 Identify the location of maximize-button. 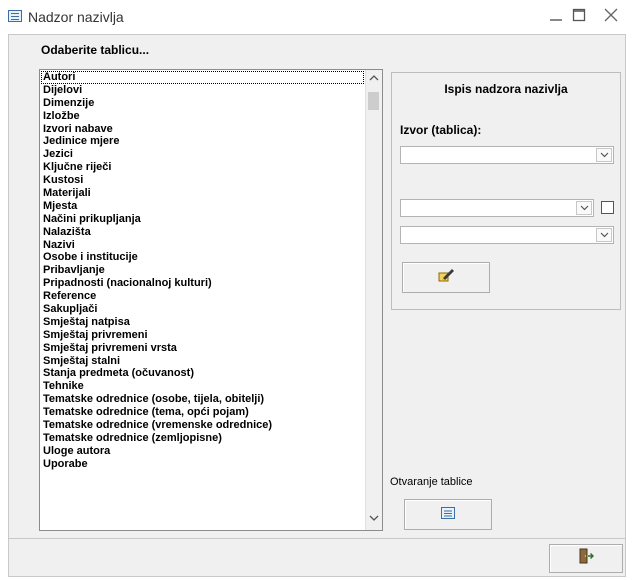
(579, 17).